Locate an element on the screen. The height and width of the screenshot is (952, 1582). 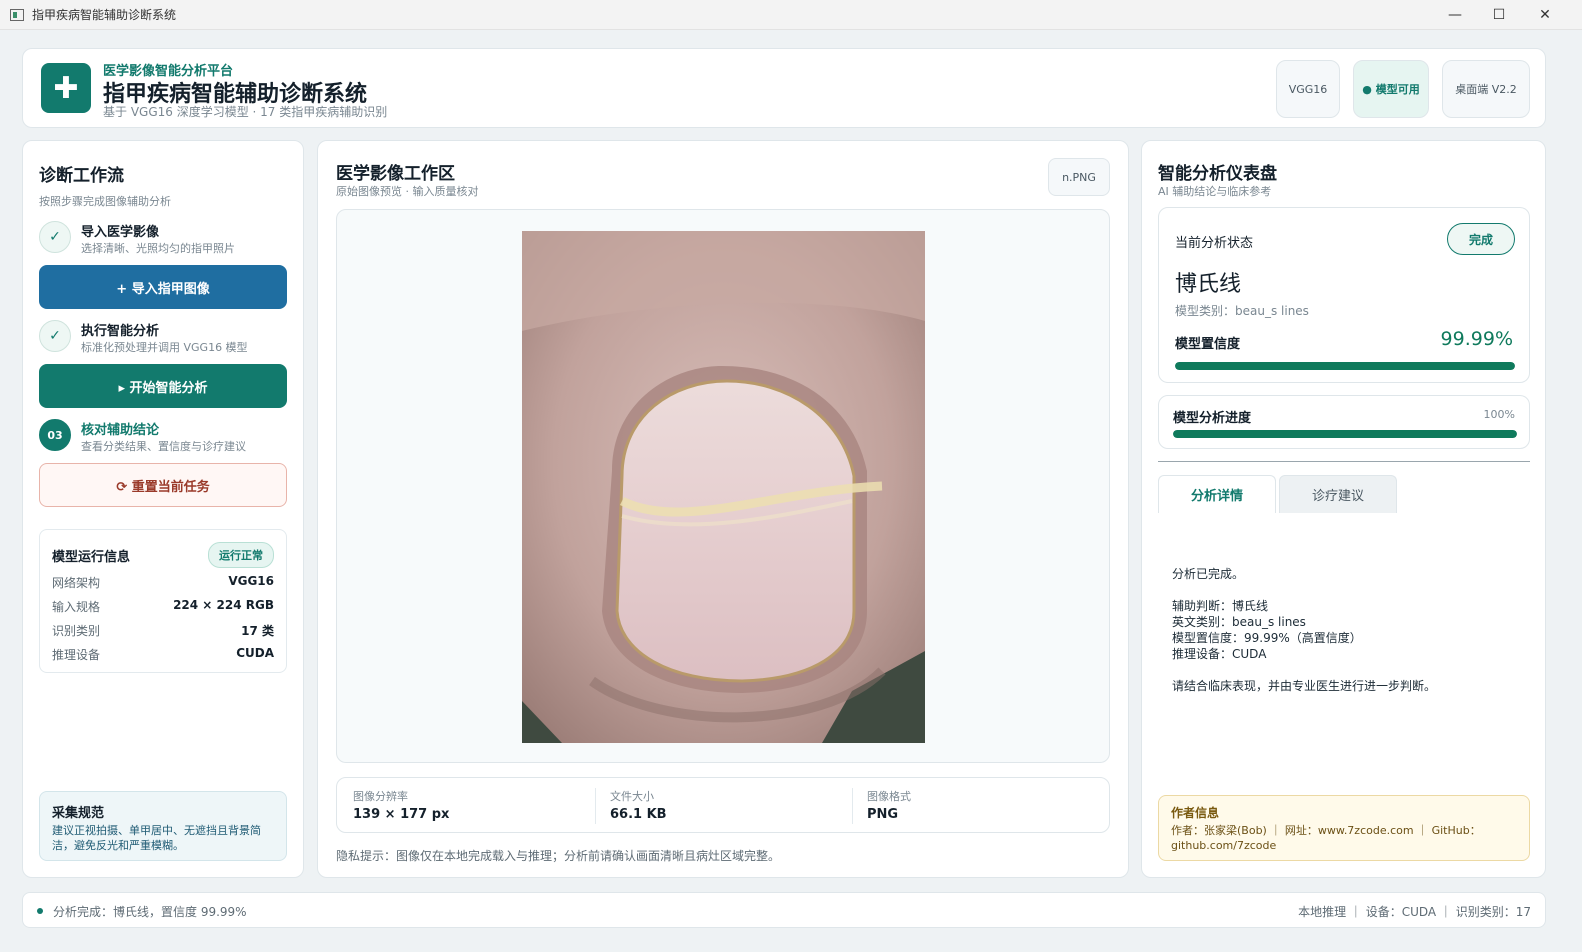
step-3-number: 03 is located at coordinates (55, 435).